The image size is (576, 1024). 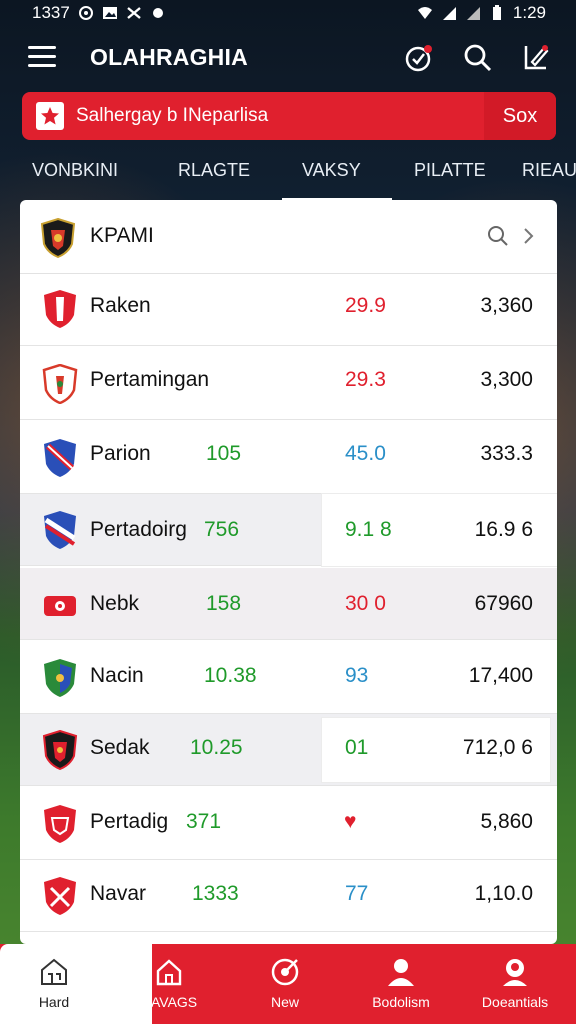 What do you see at coordinates (284, 1002) in the screenshot?
I see `nav-label: New` at bounding box center [284, 1002].